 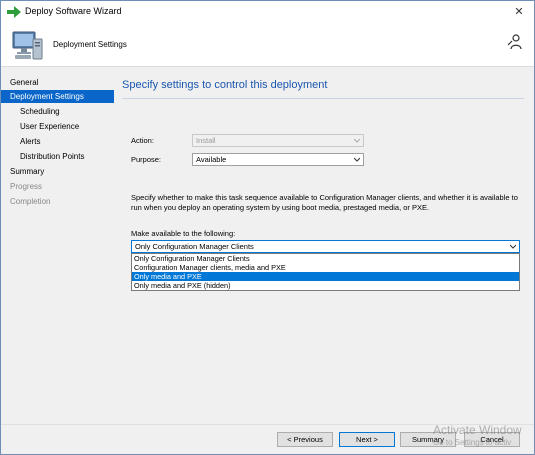 What do you see at coordinates (267, 12) in the screenshot?
I see `title-bar: Deploy Software Wizard ✕` at bounding box center [267, 12].